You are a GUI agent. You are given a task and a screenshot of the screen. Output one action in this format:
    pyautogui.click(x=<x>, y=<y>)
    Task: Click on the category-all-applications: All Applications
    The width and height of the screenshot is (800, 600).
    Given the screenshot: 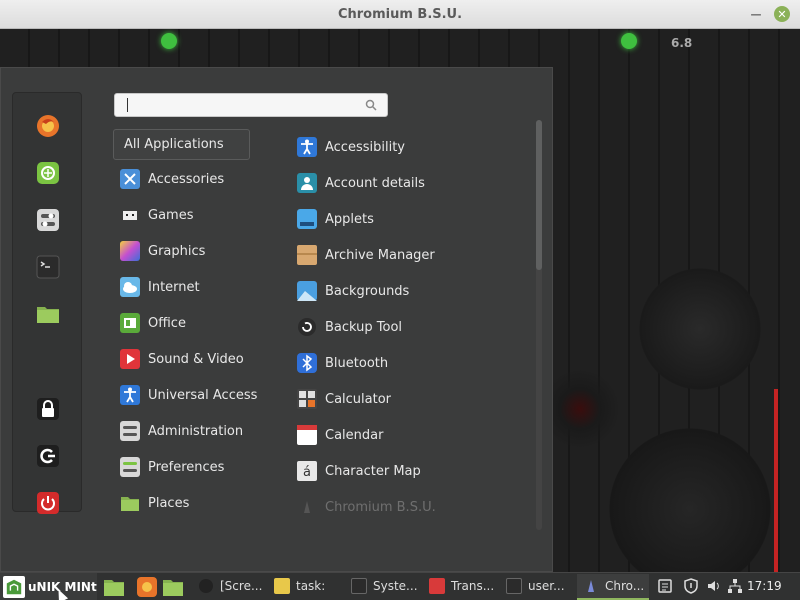 What is the action you would take?
    pyautogui.click(x=174, y=144)
    